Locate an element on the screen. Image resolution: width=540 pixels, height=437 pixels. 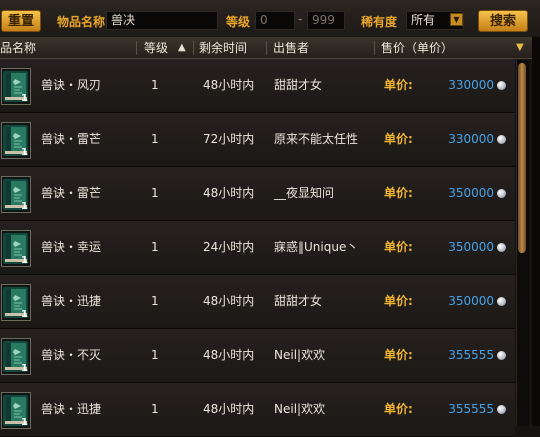
sort-up-icon: ▲ is located at coordinates (182, 48).